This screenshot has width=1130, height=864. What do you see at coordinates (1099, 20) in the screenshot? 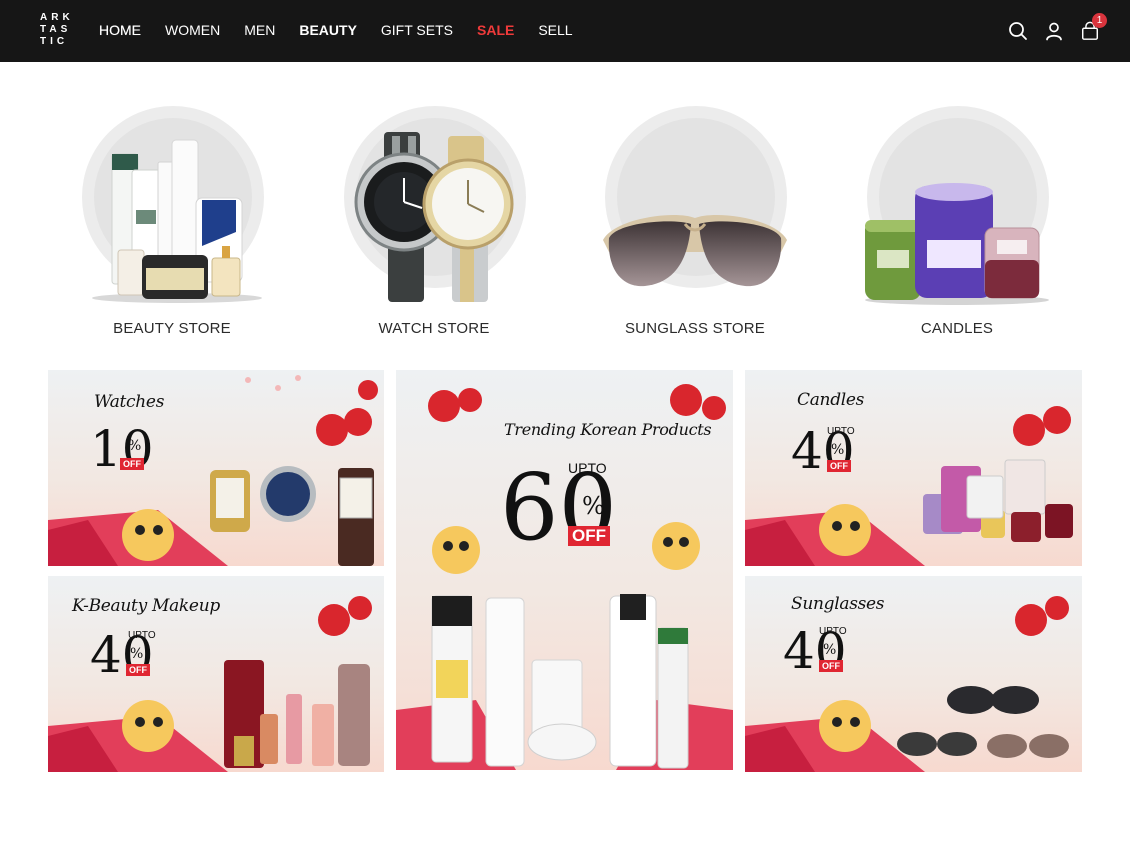
I see `cart-count-badge: 1` at bounding box center [1099, 20].